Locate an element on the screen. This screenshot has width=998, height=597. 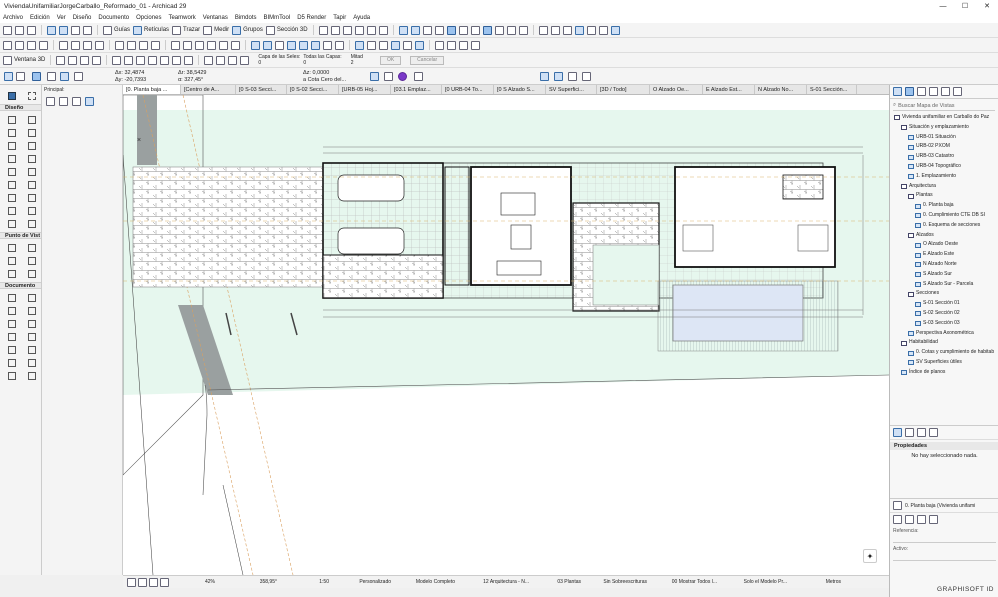
ortho-icon is located at coordinates (388, 76).